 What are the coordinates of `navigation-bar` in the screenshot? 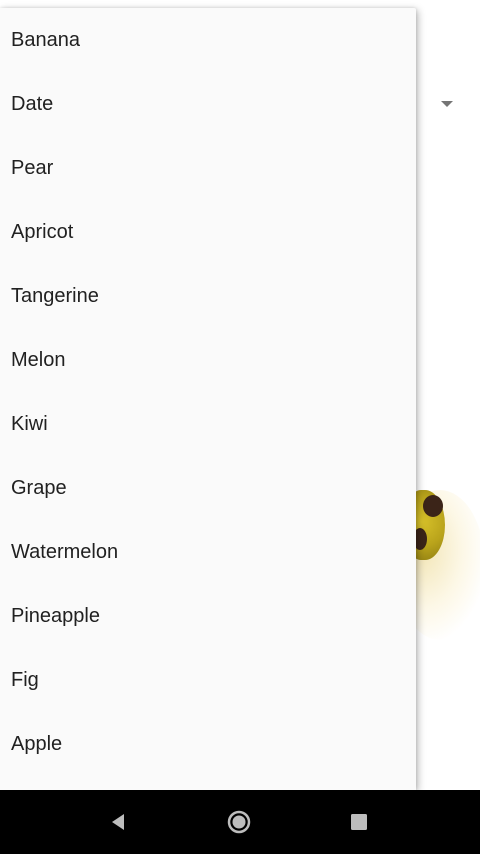 It's located at (240, 822).